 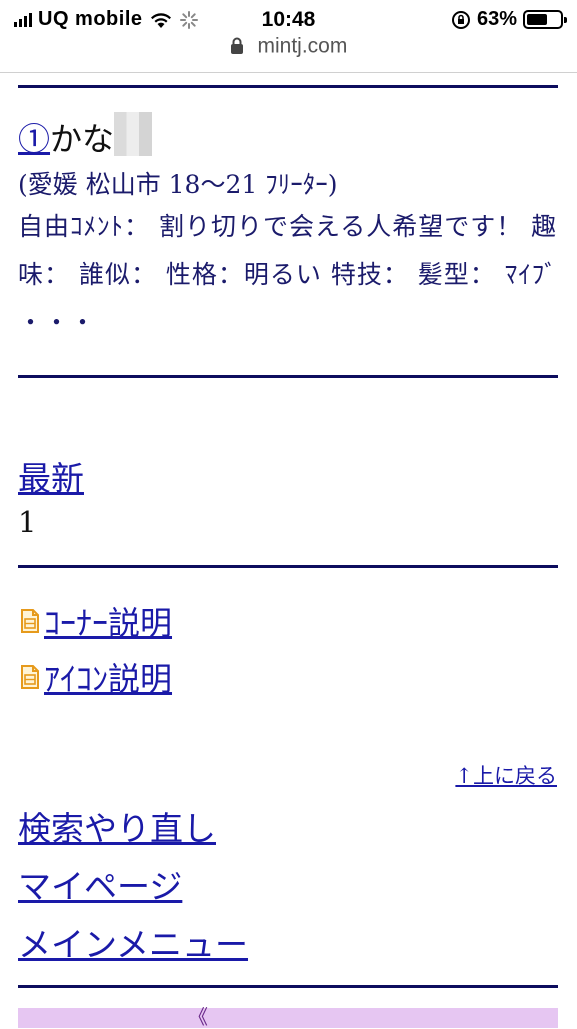 I want to click on corner-explanation-item: ｺｰﾅｰ説明, so click(x=96, y=621).